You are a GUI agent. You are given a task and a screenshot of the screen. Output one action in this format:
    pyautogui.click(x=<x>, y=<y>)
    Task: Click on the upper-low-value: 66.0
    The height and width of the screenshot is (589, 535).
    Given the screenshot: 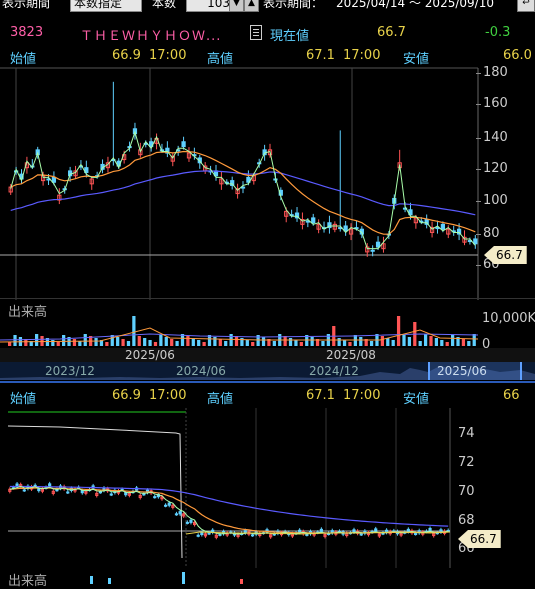 What is the action you would take?
    pyautogui.click(x=517, y=55)
    